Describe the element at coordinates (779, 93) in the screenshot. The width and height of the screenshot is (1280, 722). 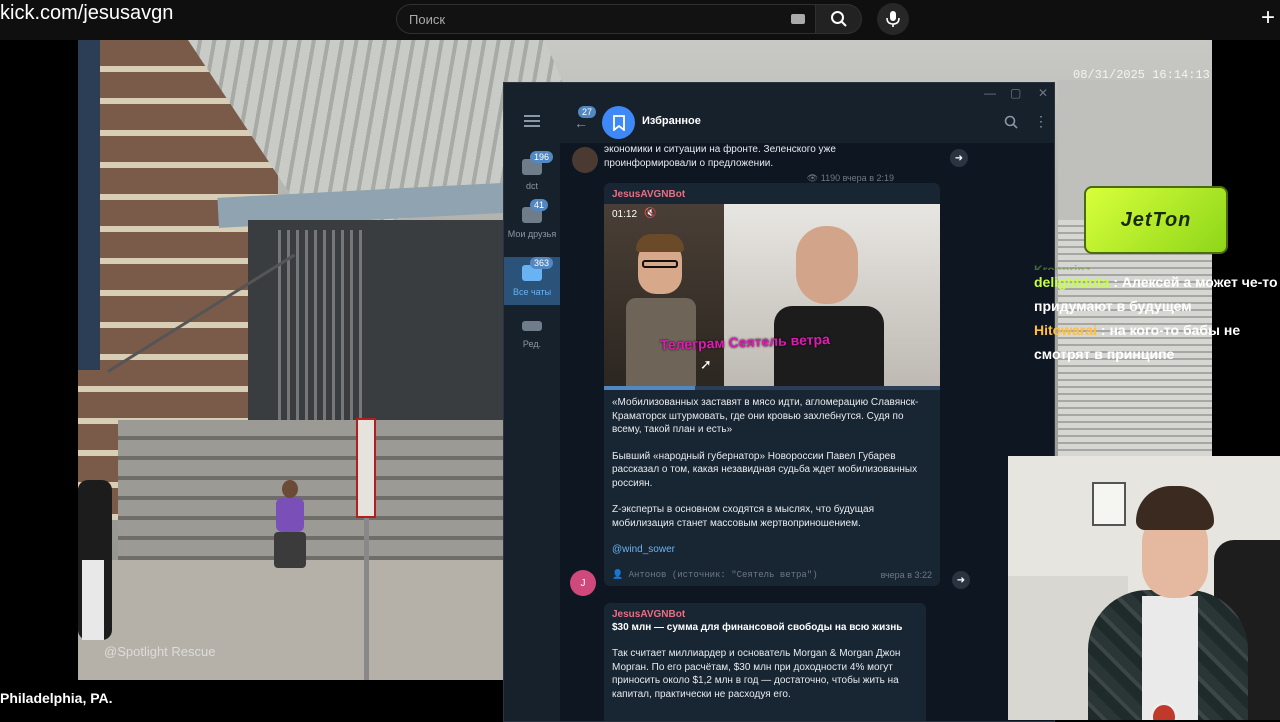
I see `window-titlebar: — ▢ ✕` at that location.